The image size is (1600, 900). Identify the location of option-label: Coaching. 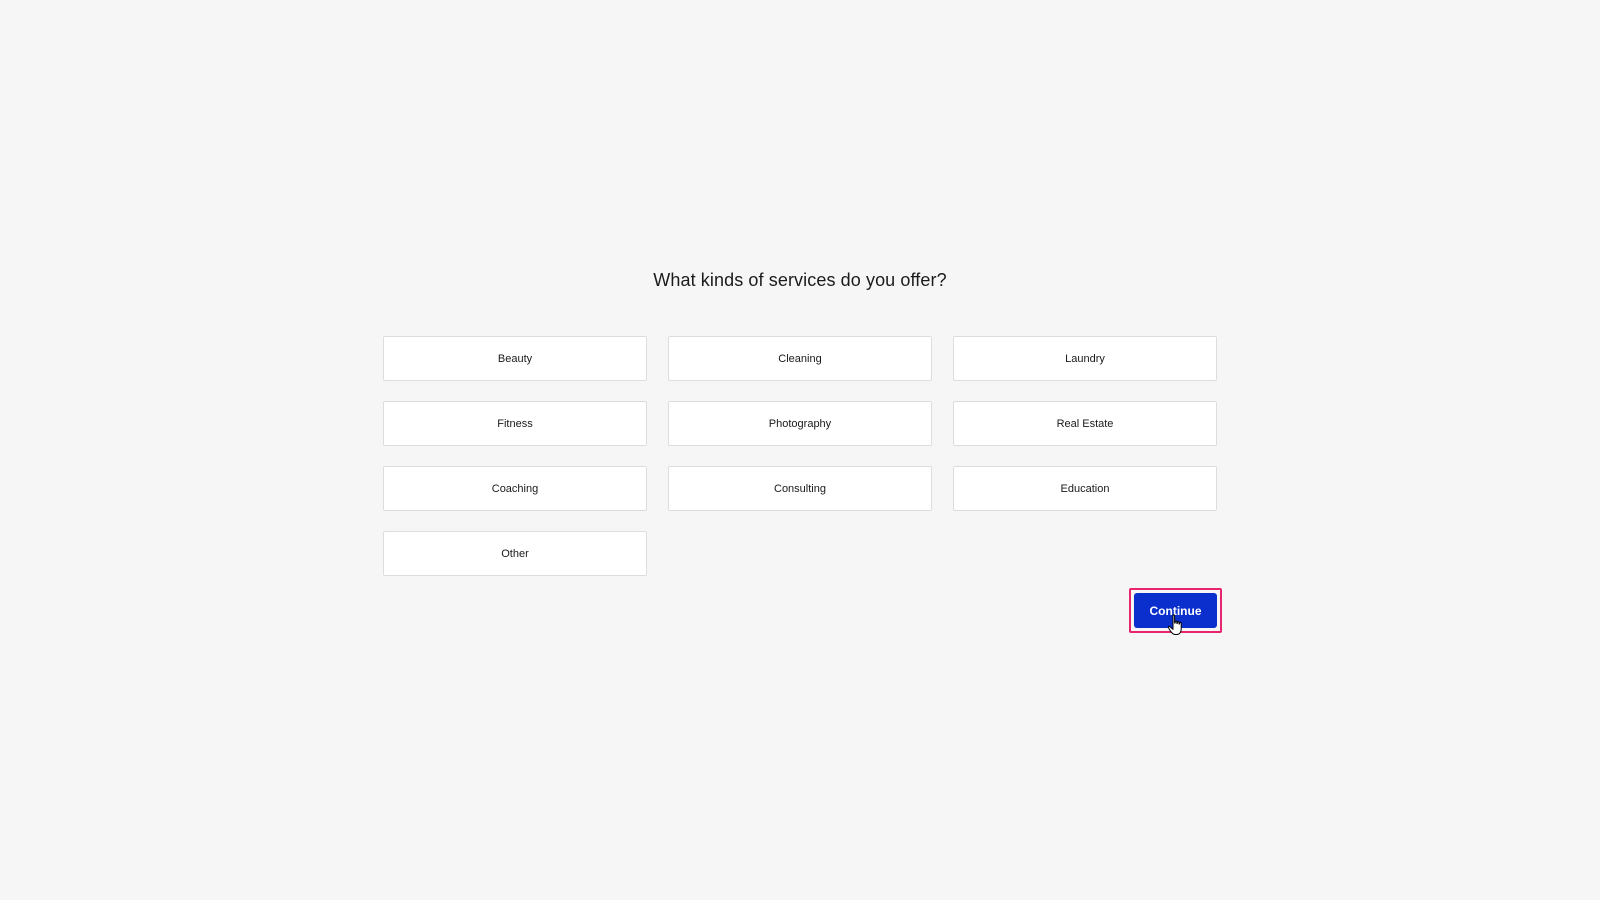
(515, 488).